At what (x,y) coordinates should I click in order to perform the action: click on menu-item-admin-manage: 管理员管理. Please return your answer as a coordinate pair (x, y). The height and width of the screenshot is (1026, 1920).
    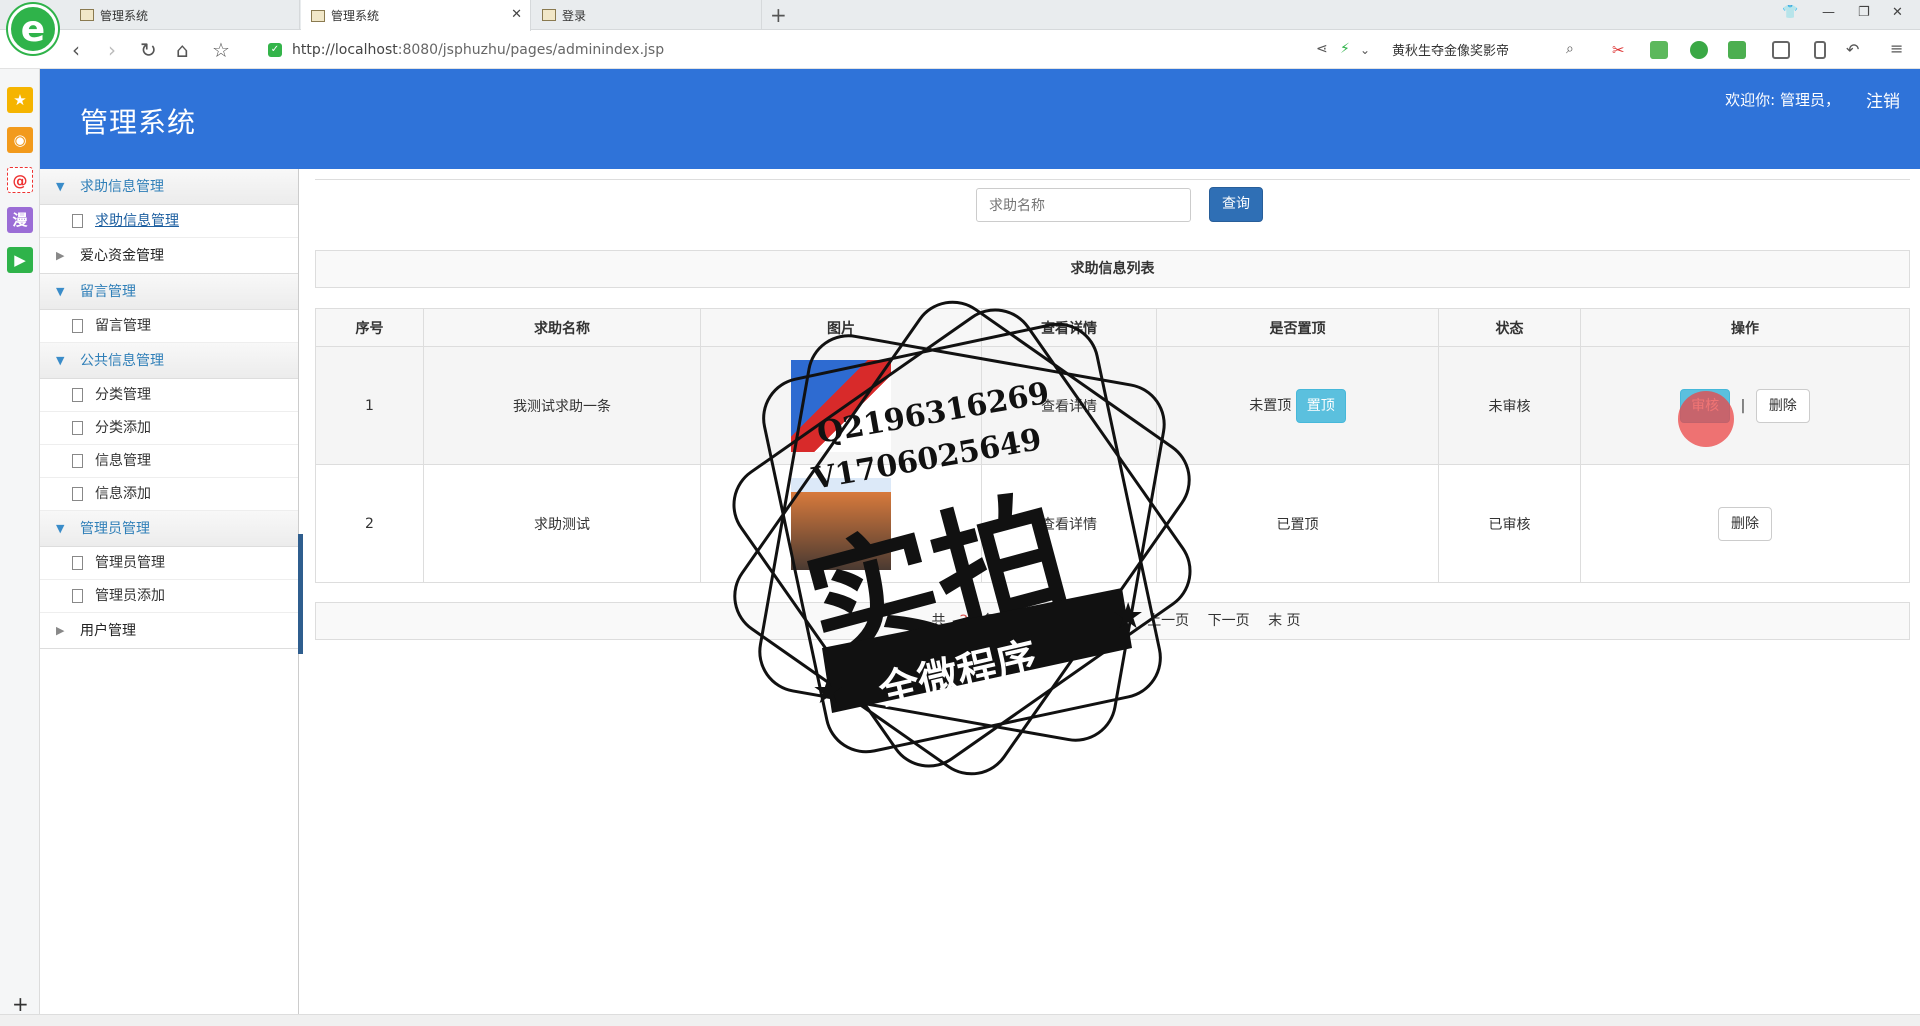
    Looking at the image, I should click on (169, 563).